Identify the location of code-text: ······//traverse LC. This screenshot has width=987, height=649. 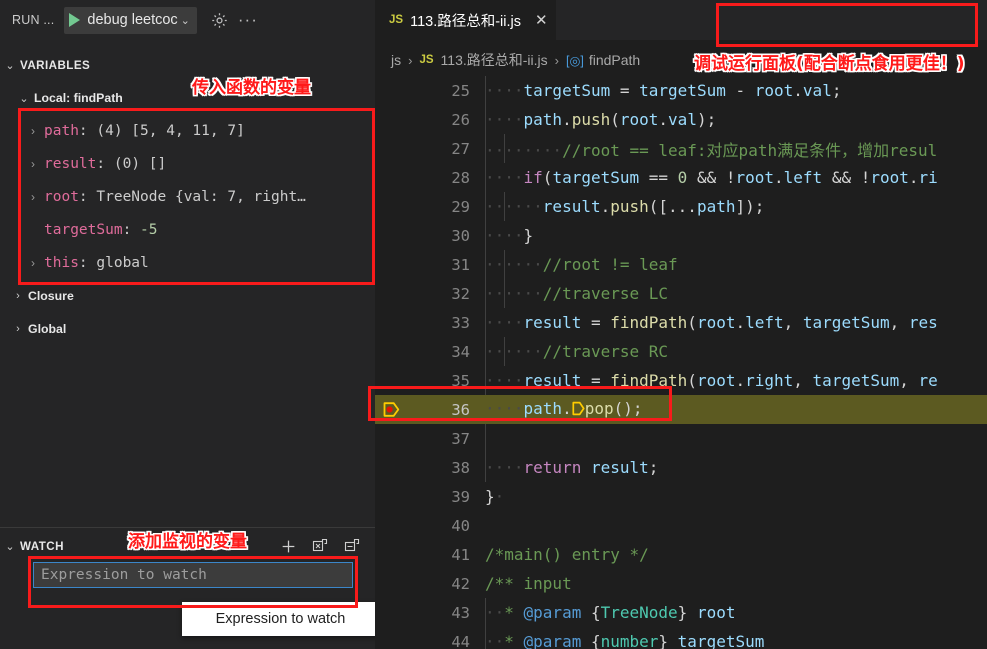
(577, 293).